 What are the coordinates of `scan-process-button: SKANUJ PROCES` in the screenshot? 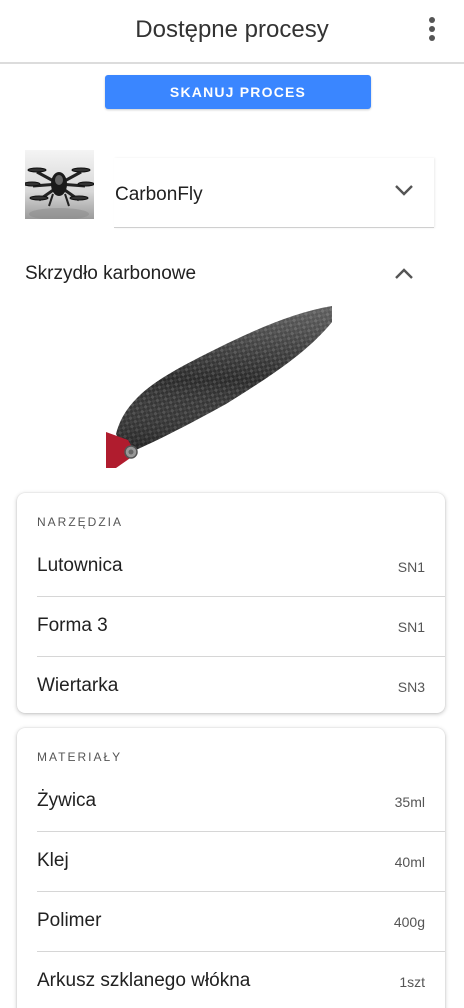 It's located at (238, 92).